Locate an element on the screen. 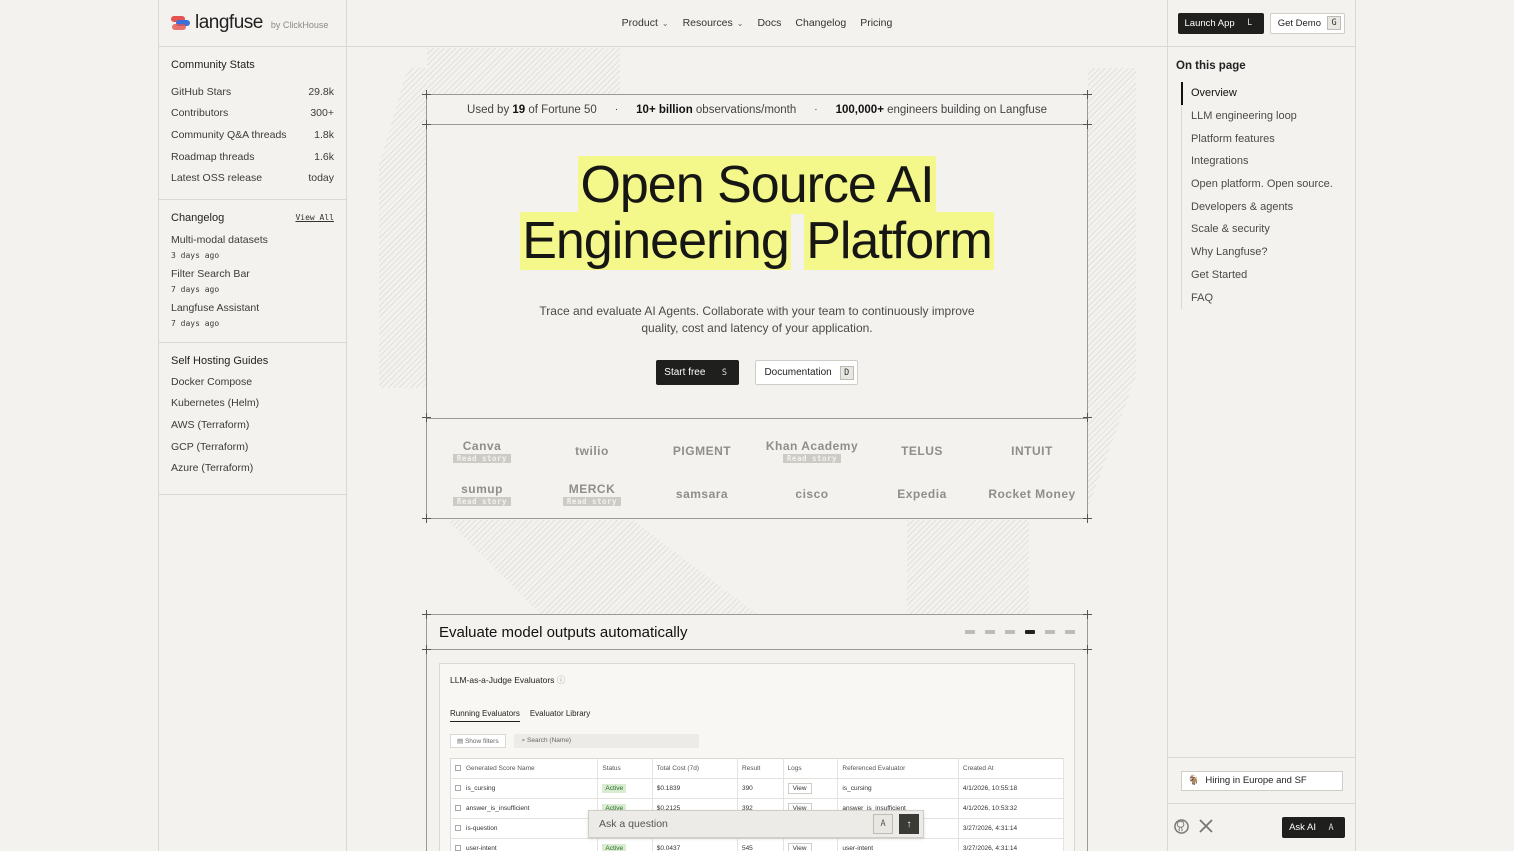 The image size is (1514, 851). community-stats-title: Community Stats is located at coordinates (213, 65).